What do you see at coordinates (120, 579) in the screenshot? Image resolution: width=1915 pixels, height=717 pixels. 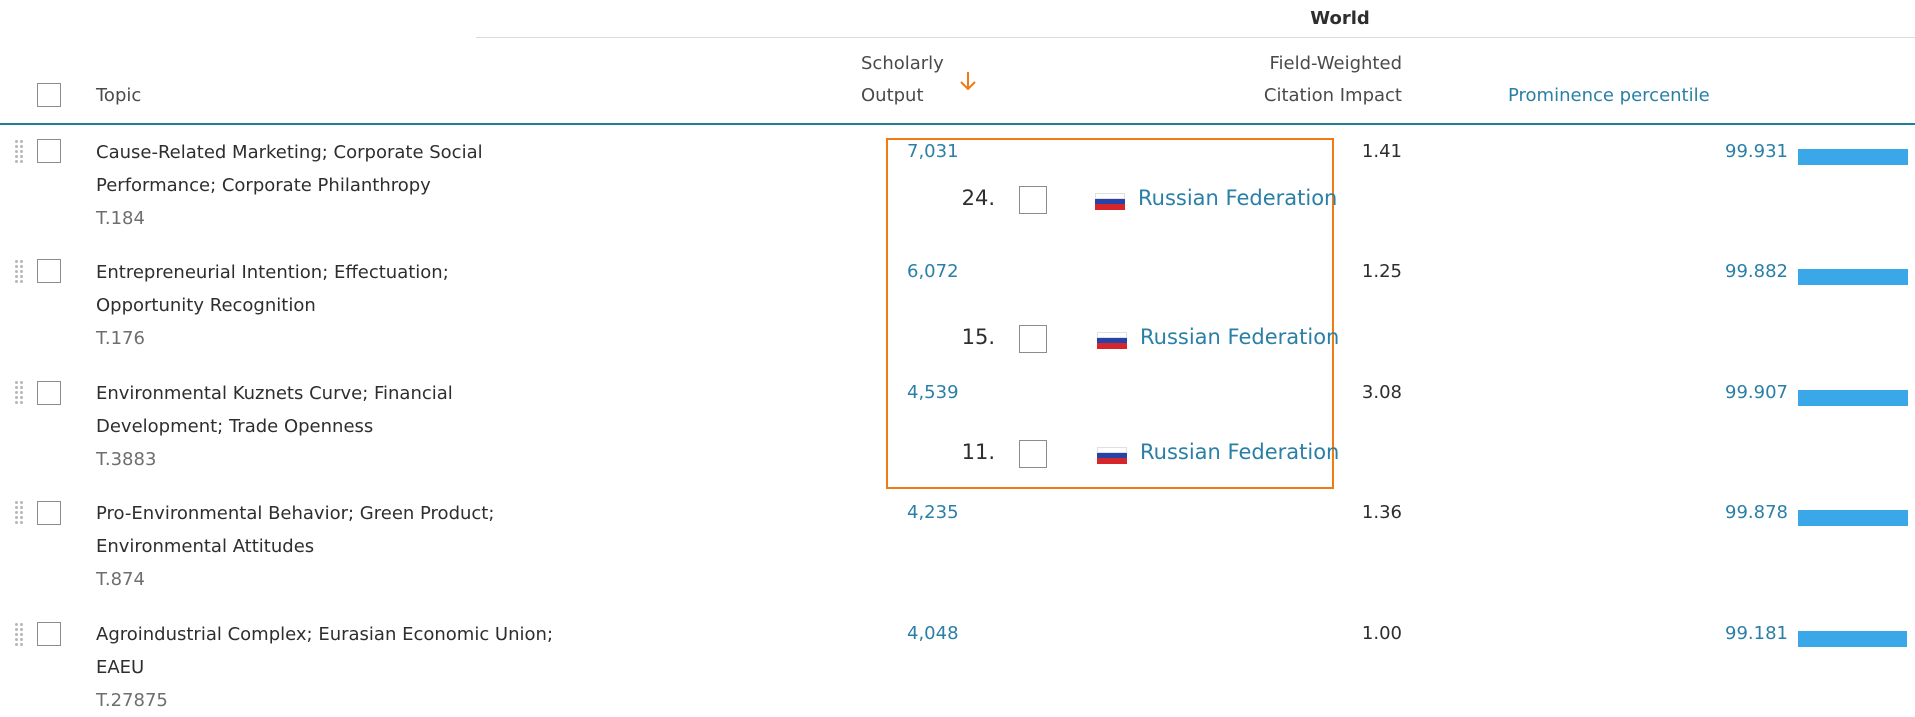 I see `topic-id: T.874` at bounding box center [120, 579].